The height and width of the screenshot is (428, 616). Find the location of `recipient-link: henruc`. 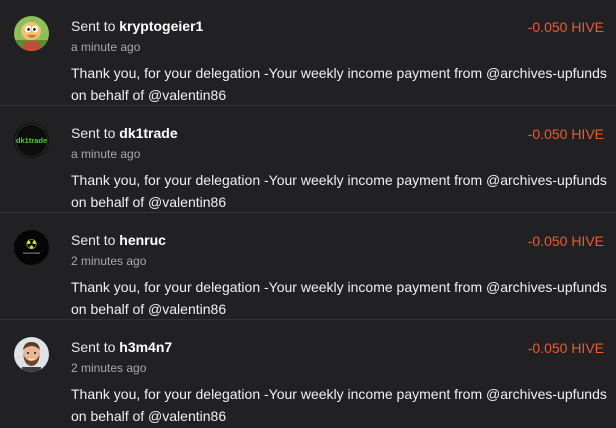

recipient-link: henruc is located at coordinates (142, 240).